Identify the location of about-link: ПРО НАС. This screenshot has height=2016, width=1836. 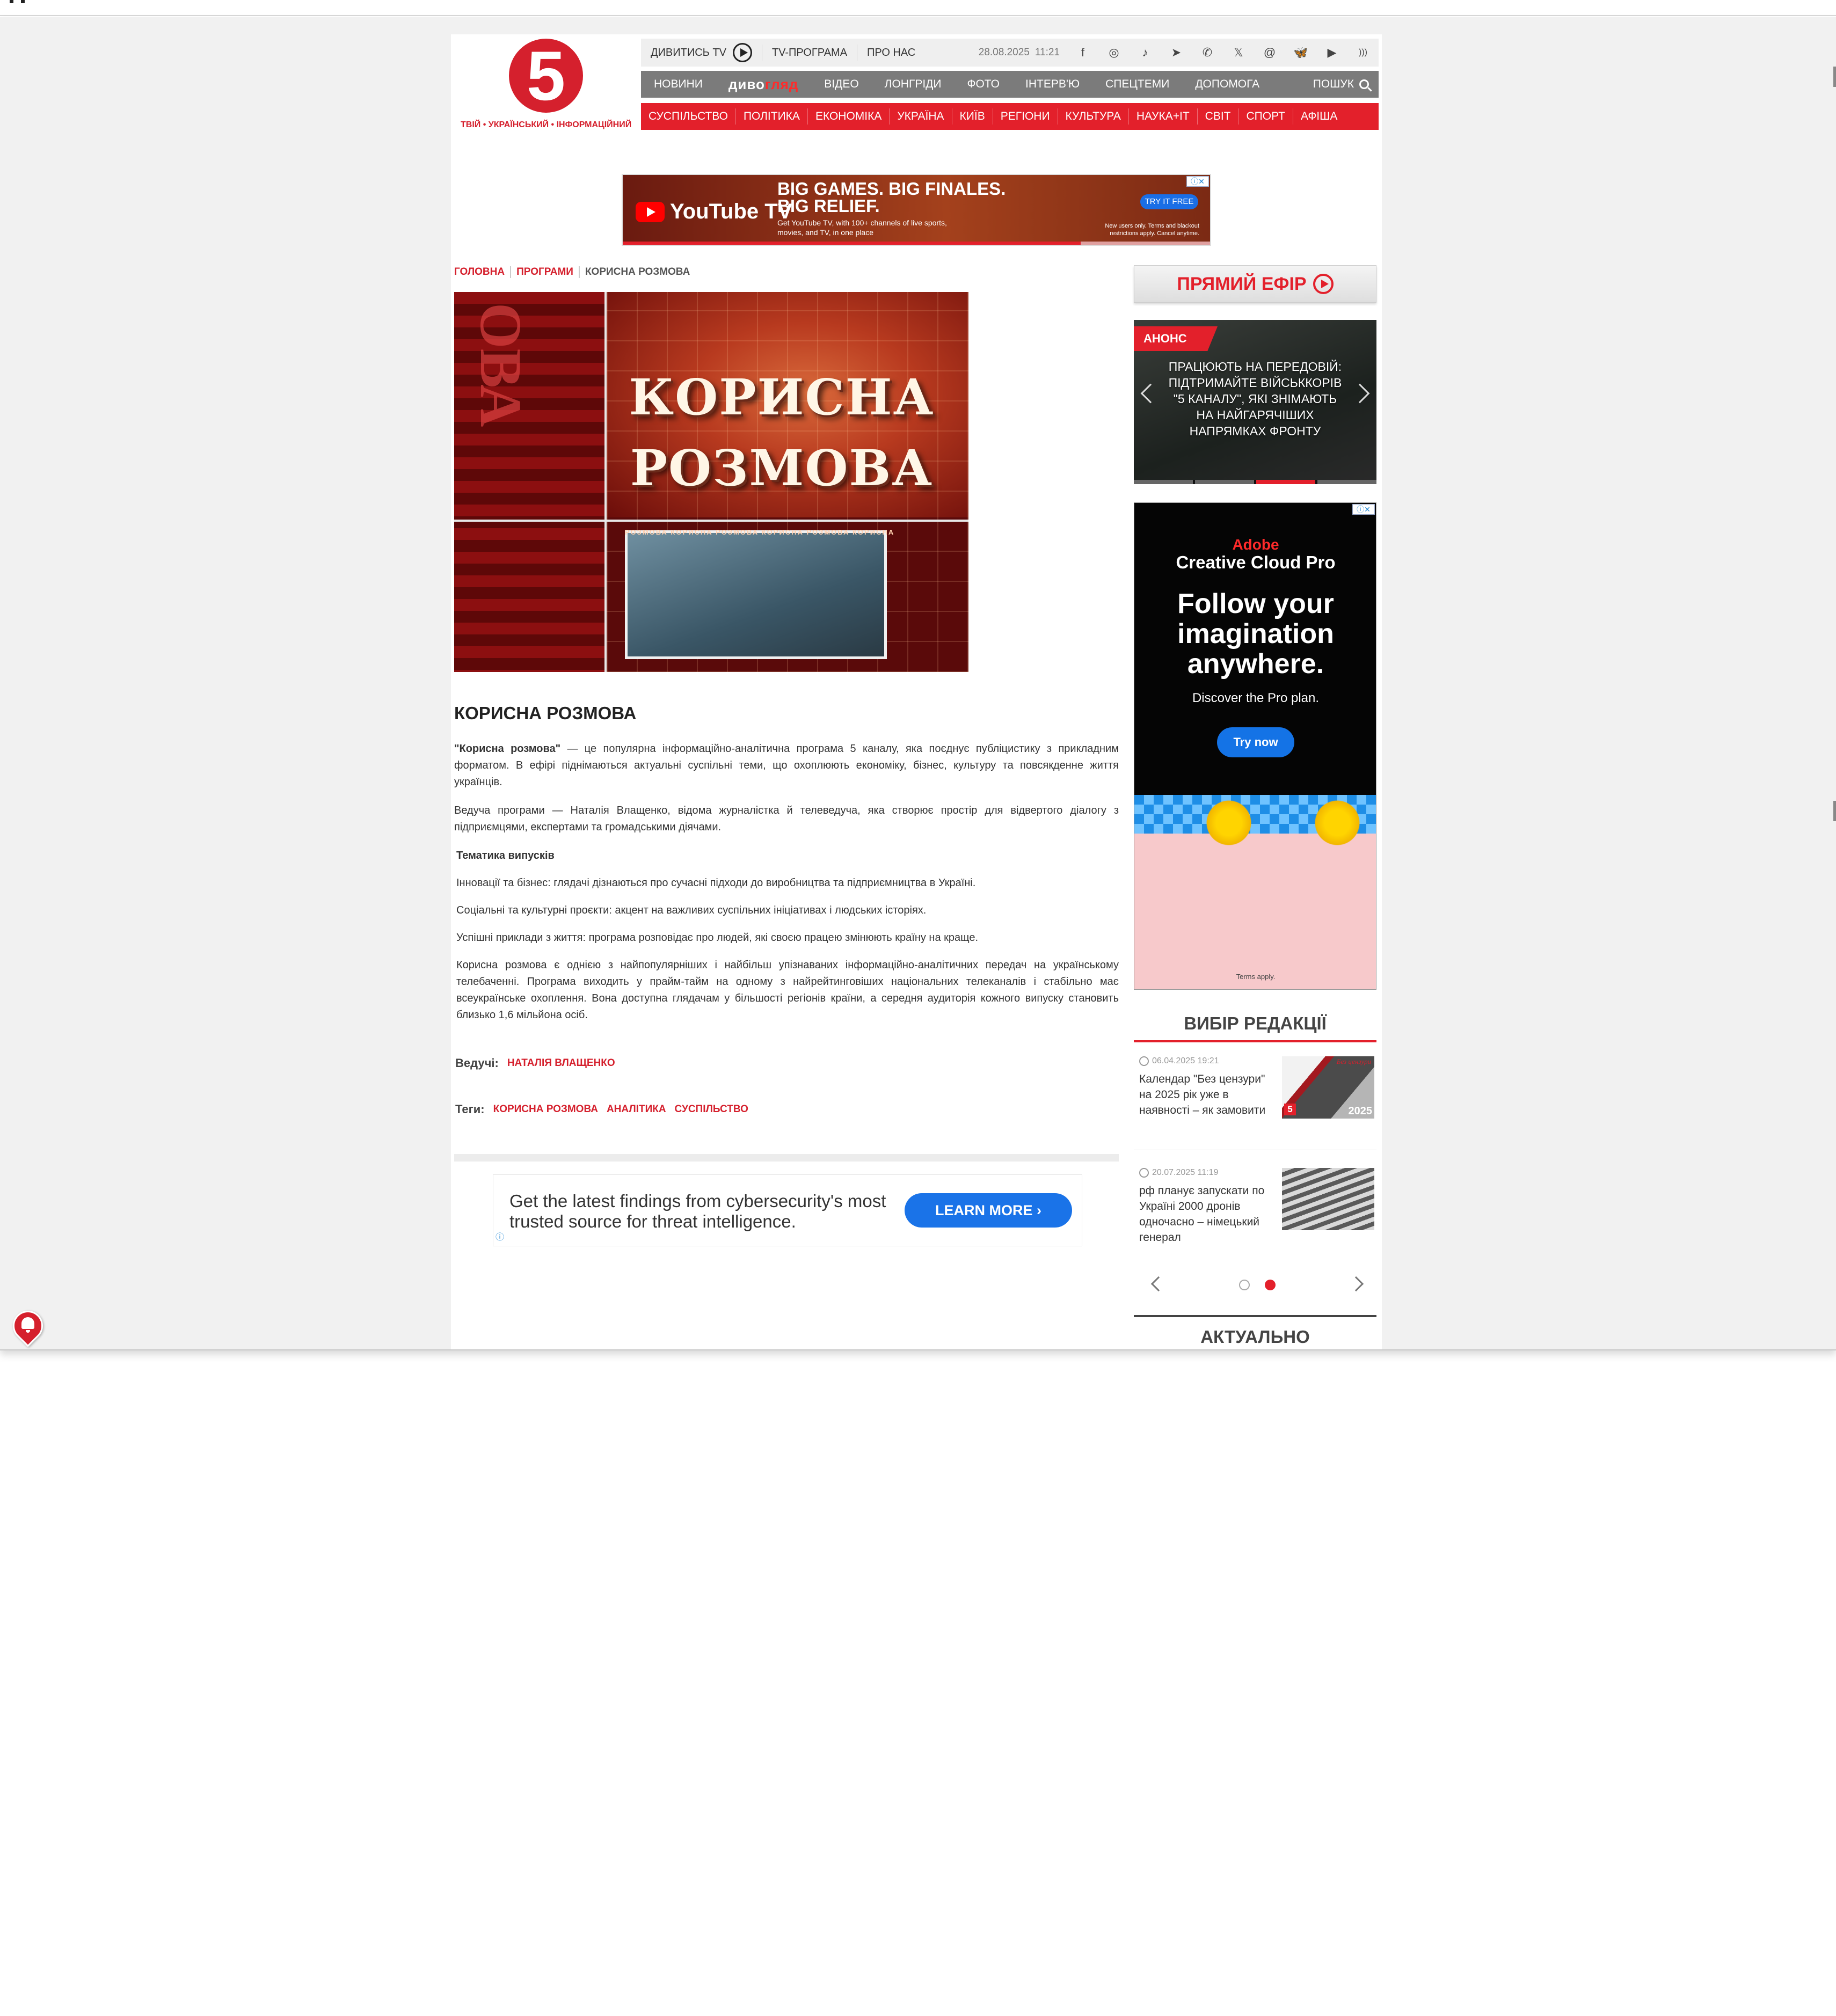
(891, 53).